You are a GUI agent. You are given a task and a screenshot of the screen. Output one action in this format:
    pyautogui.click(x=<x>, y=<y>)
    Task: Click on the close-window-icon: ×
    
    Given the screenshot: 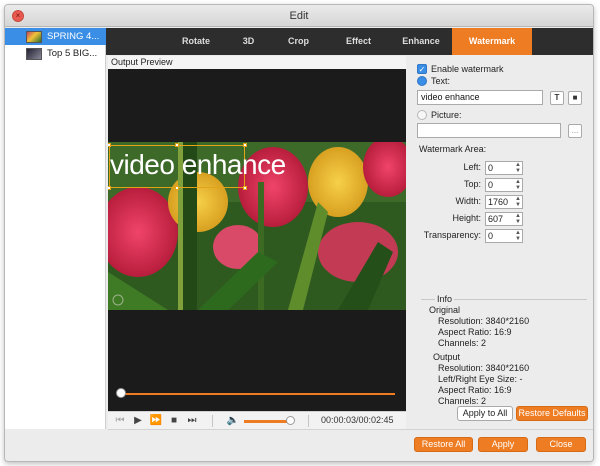 What is the action you would take?
    pyautogui.click(x=18, y=16)
    